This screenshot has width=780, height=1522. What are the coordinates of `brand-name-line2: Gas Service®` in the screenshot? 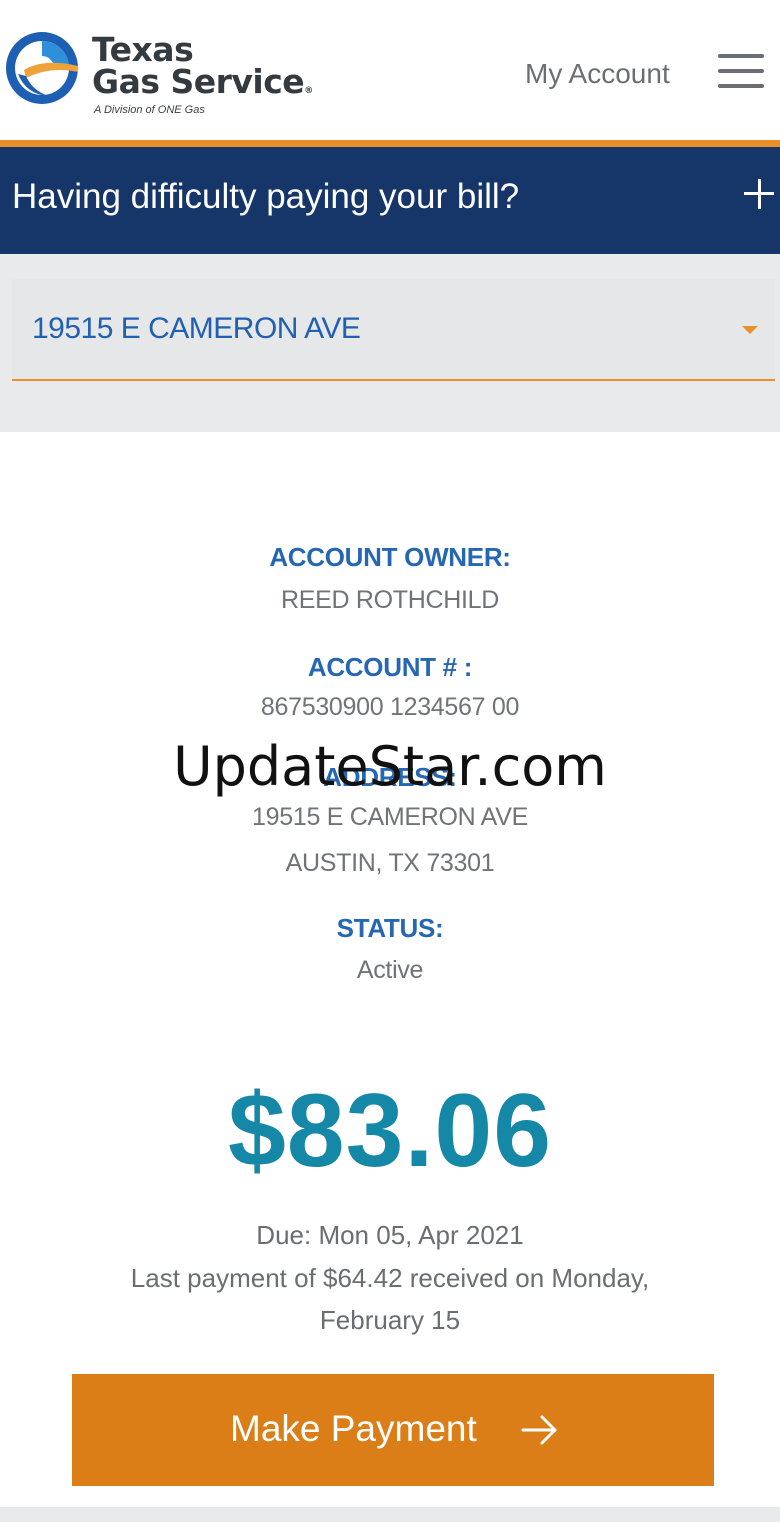 It's located at (202, 81).